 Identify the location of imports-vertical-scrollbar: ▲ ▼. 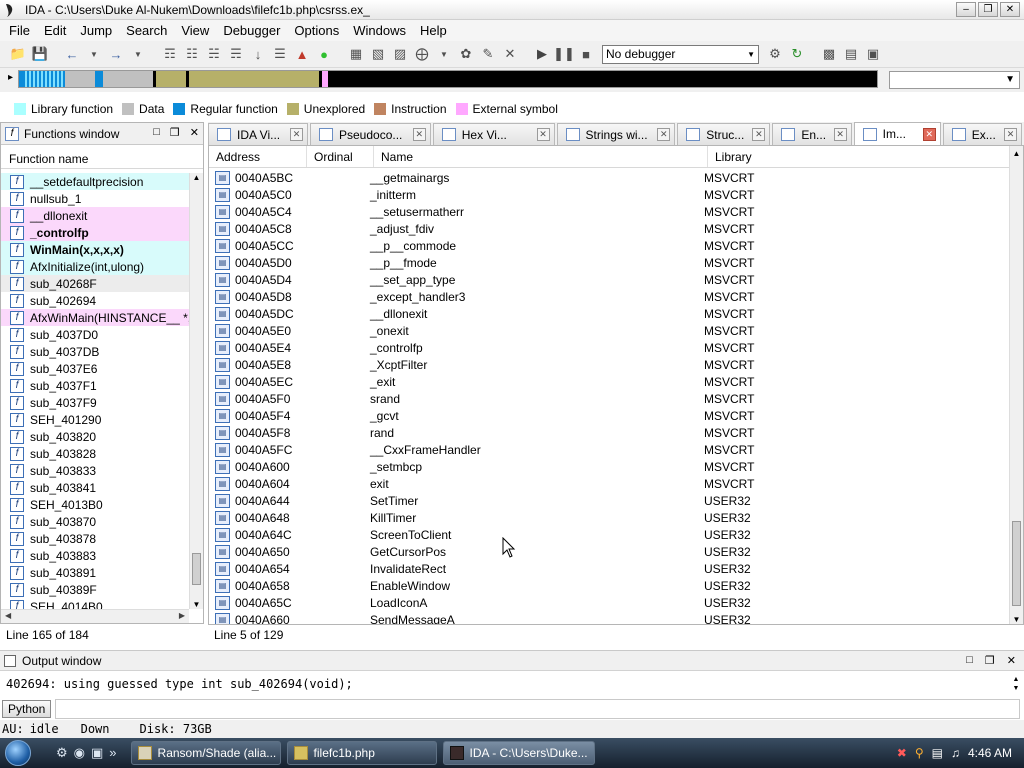
(1016, 385).